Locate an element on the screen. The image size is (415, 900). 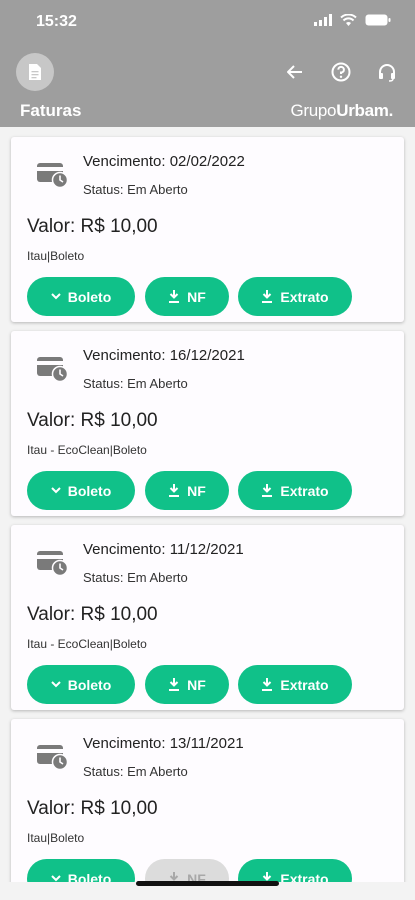
help-button is located at coordinates (341, 72).